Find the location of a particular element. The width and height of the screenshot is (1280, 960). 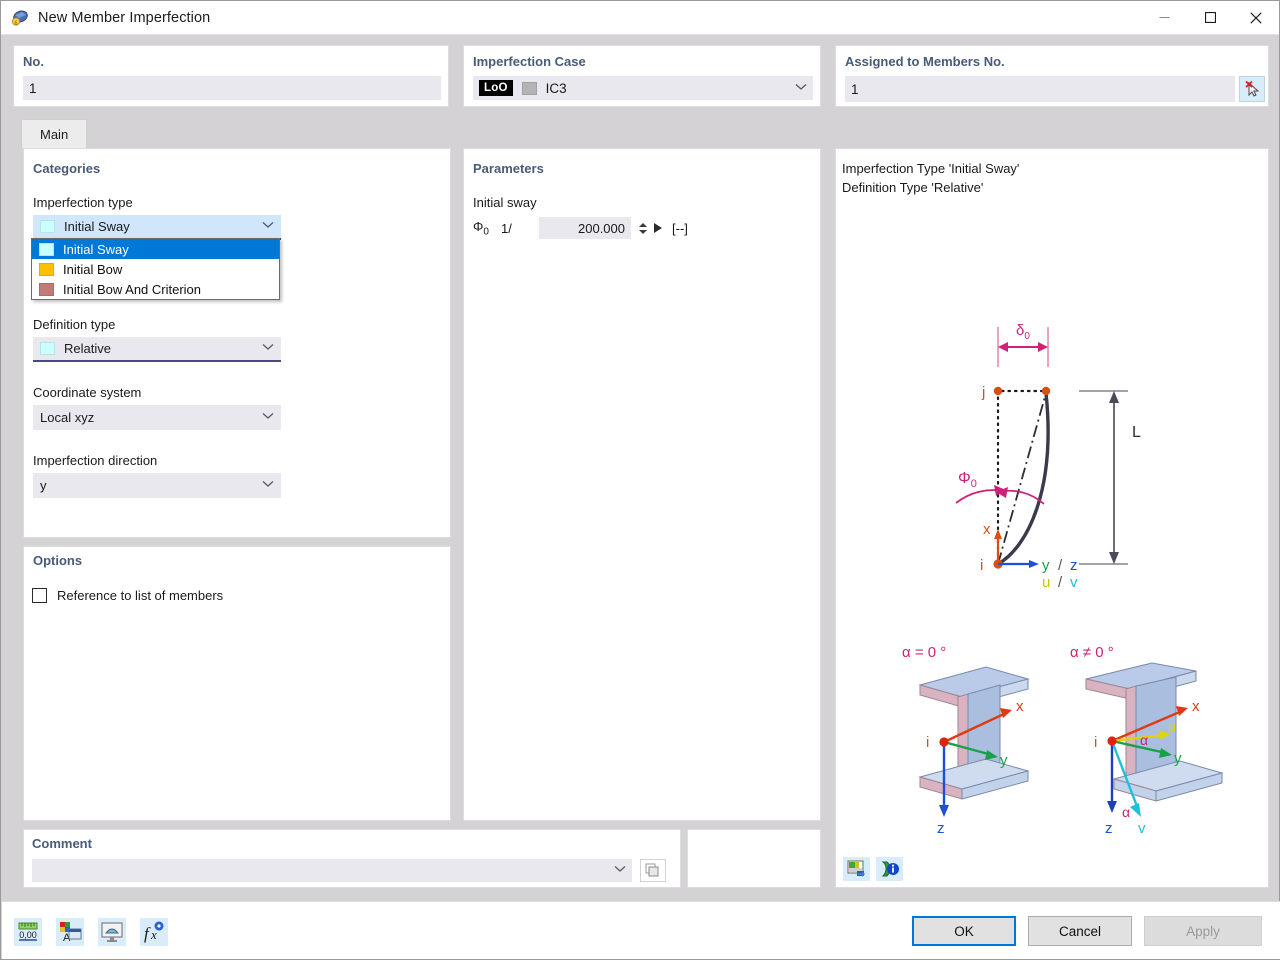

cancel-button: Cancel is located at coordinates (1080, 931).